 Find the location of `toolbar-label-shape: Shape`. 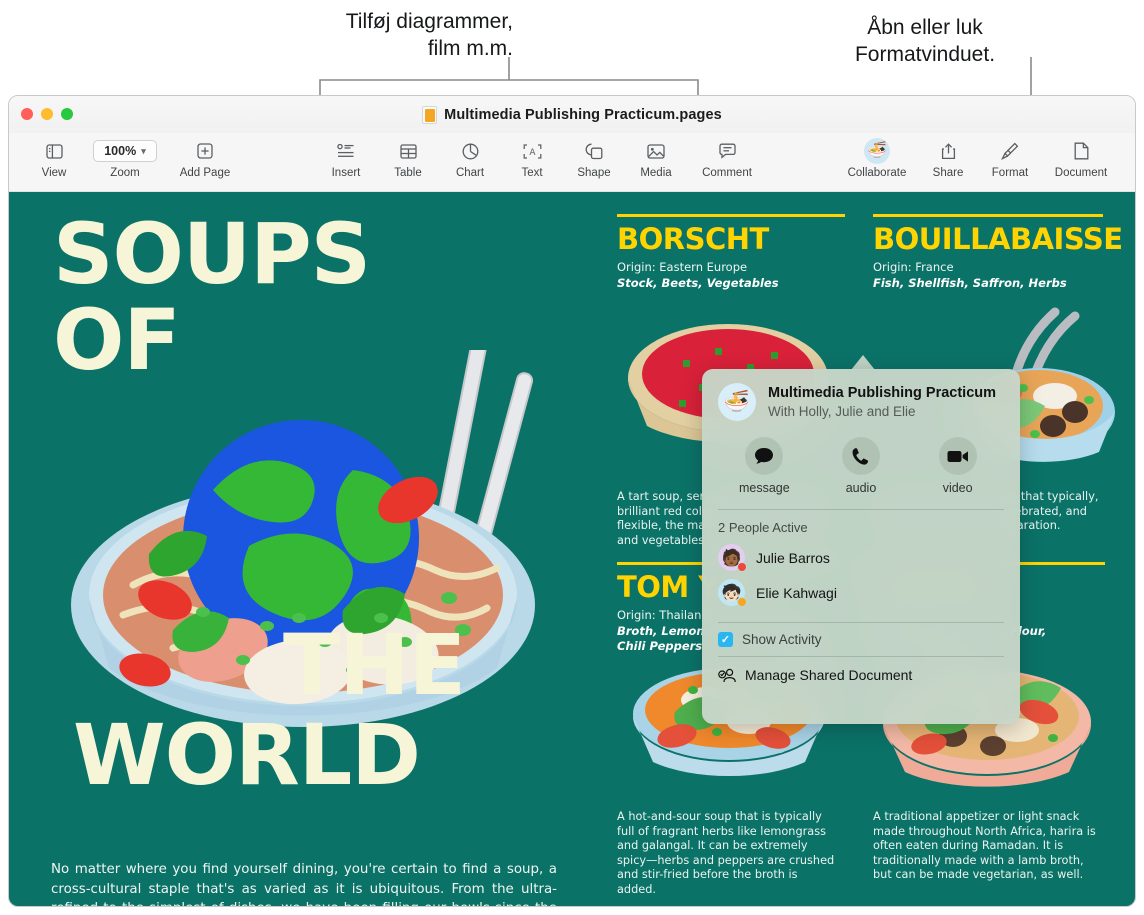

toolbar-label-shape: Shape is located at coordinates (594, 173).